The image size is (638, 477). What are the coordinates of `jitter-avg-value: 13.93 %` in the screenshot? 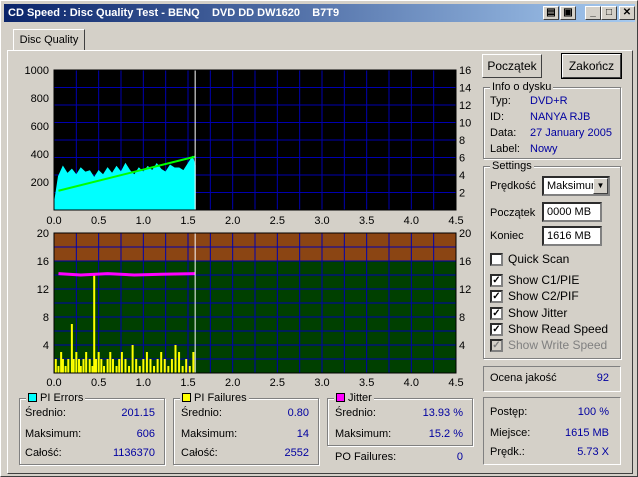 It's located at (442, 413).